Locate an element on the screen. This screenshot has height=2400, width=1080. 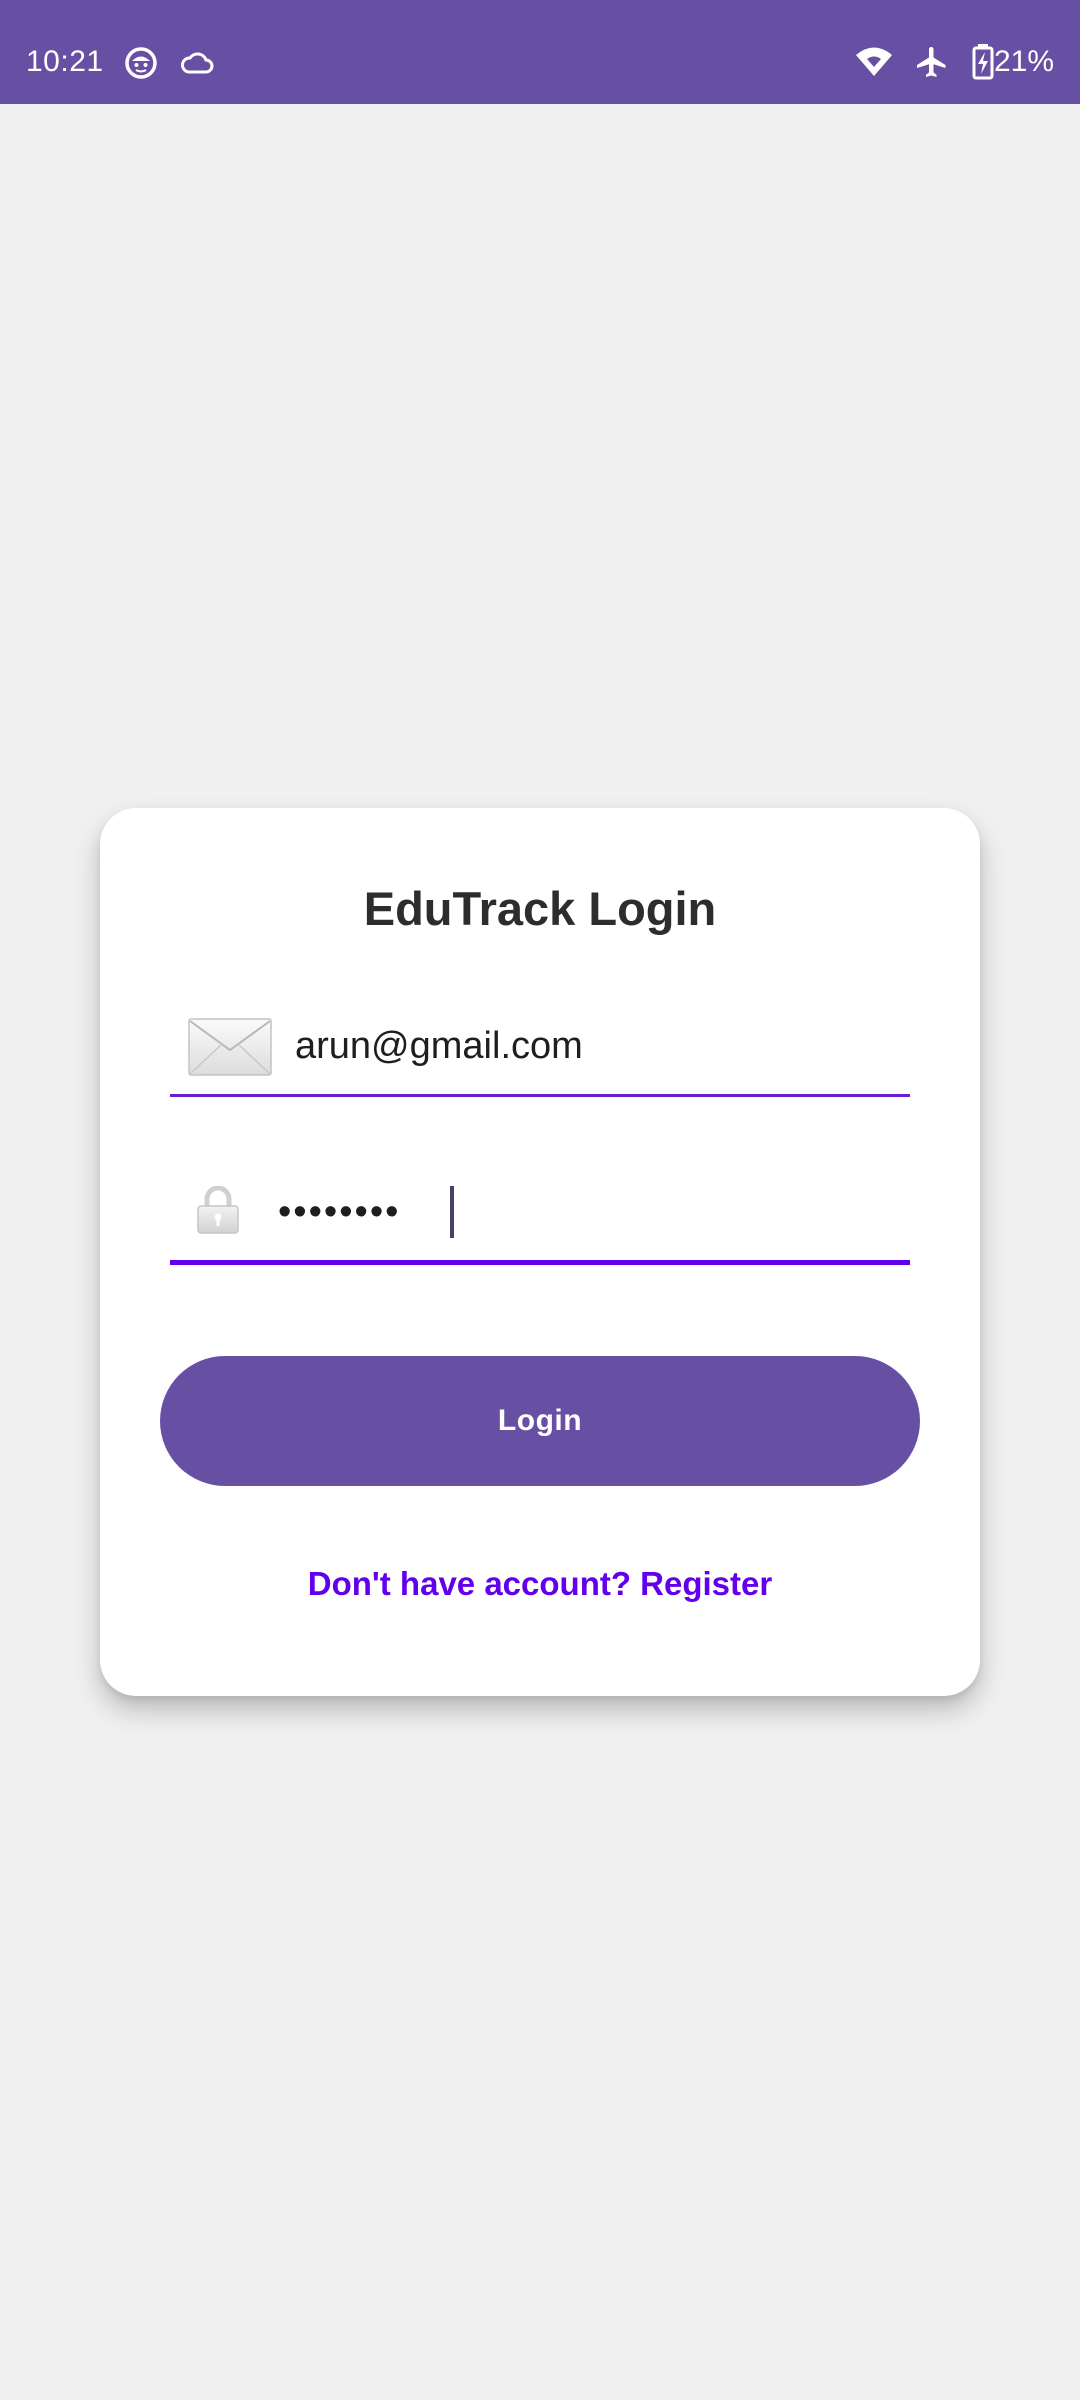
login-button: Login is located at coordinates (540, 1421).